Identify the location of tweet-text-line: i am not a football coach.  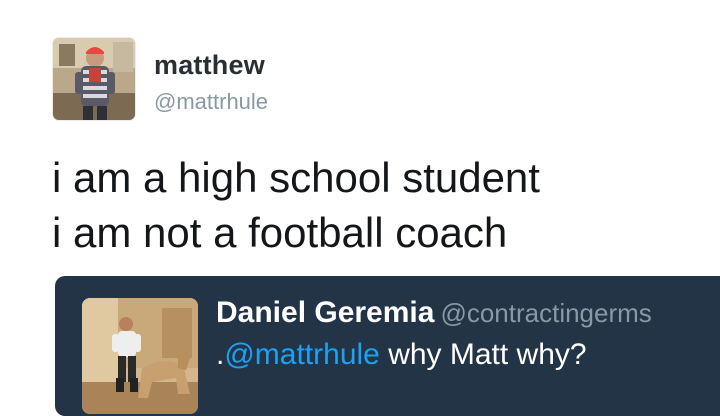
(280, 232).